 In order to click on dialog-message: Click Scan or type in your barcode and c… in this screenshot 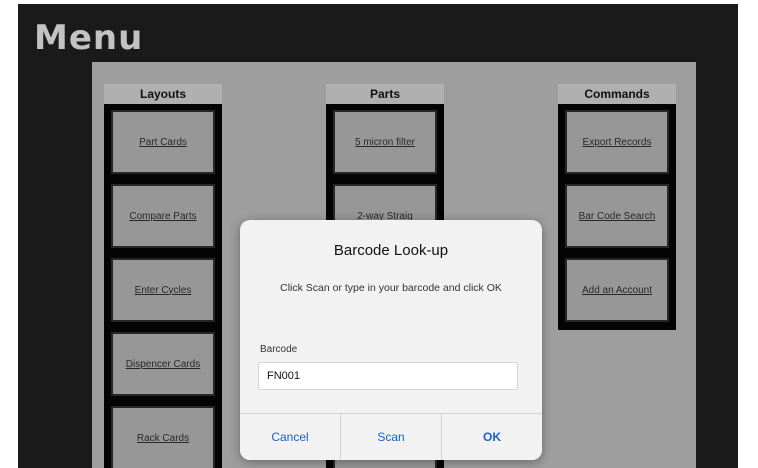, I will do `click(391, 288)`.